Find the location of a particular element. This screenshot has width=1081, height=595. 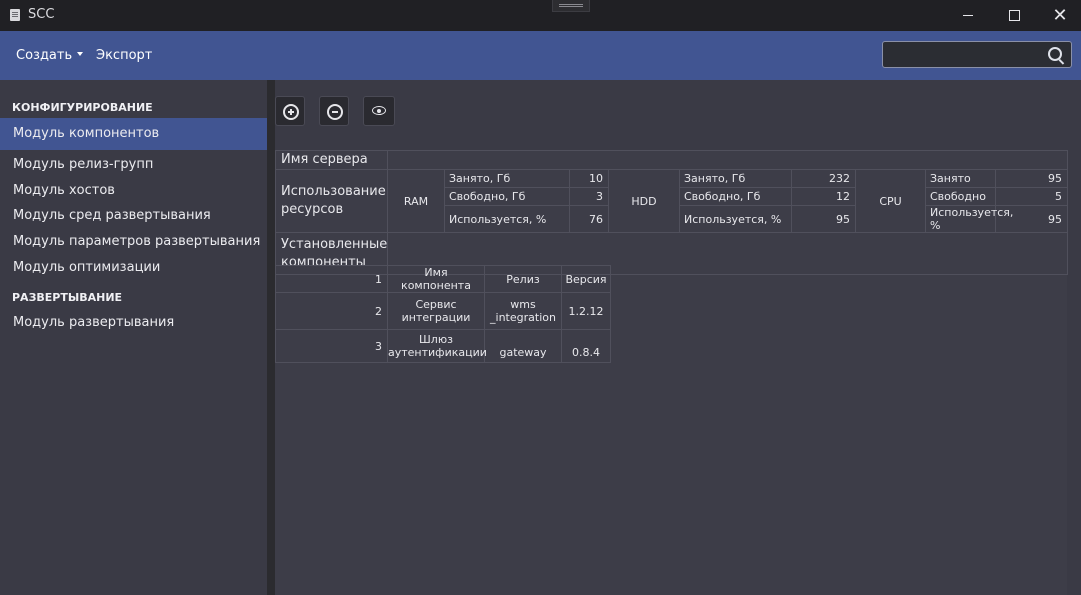

cpu-value: 5 is located at coordinates (1031, 196).